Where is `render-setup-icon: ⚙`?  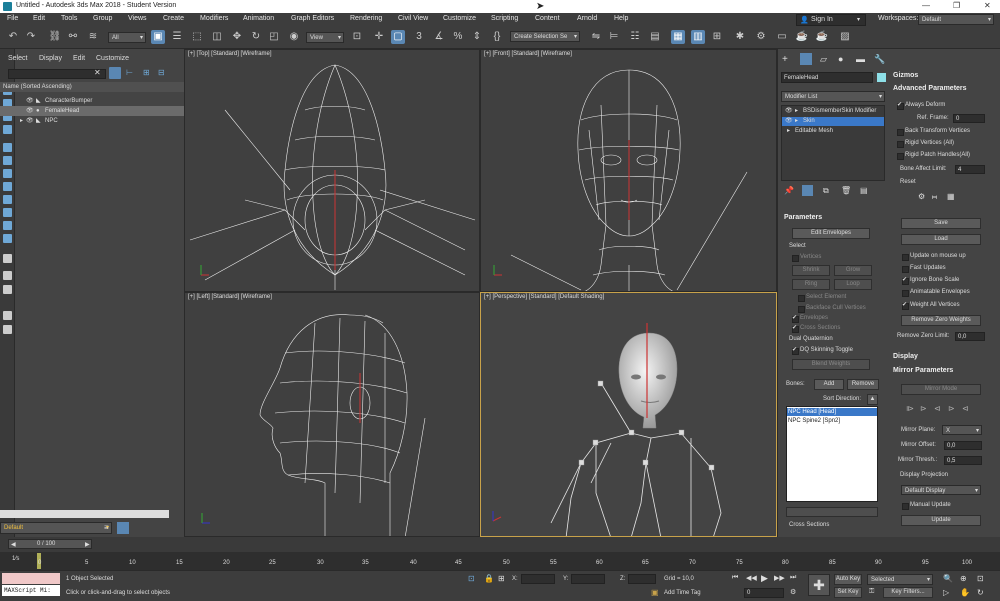
render-setup-icon: ⚙ is located at coordinates (761, 37).